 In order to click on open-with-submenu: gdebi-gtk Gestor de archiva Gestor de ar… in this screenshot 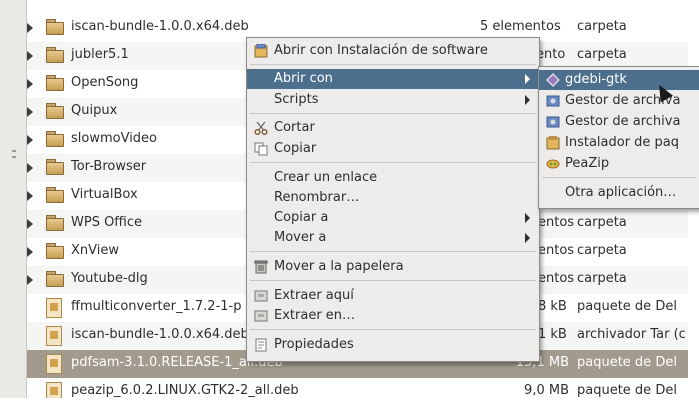, I will do `click(618, 137)`.